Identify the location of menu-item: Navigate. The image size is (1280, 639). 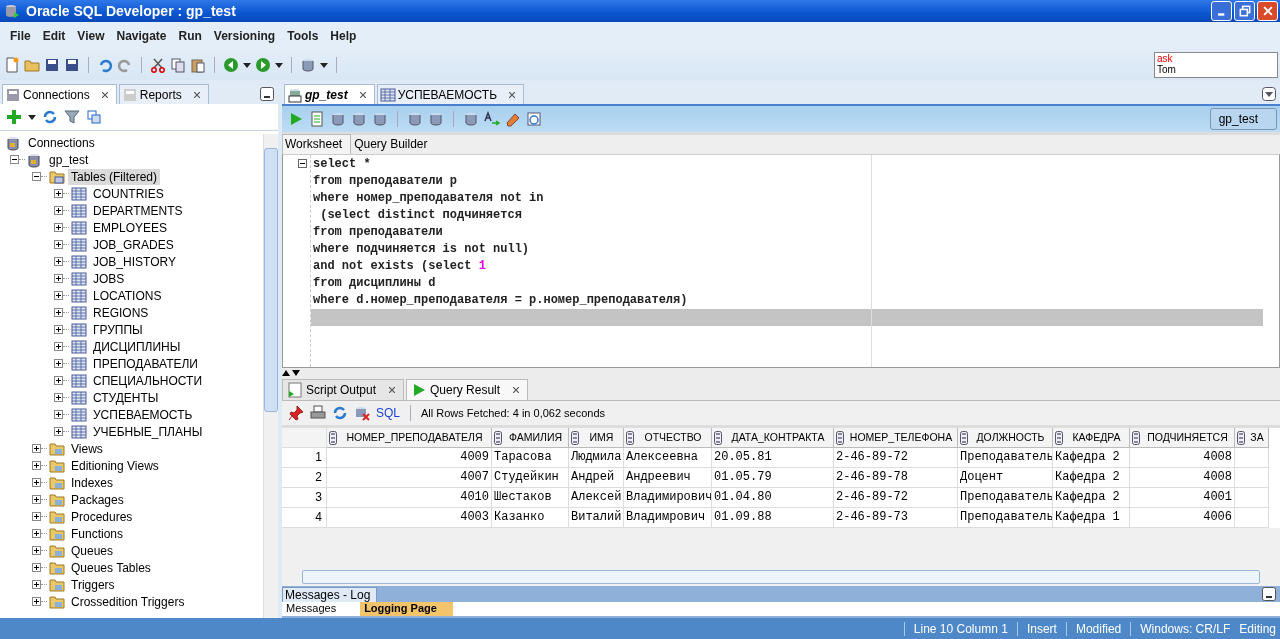
(141, 36).